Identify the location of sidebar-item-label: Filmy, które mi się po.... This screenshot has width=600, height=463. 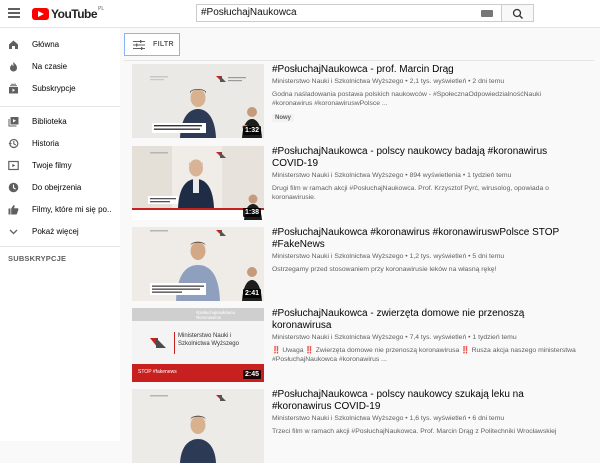
(72, 209).